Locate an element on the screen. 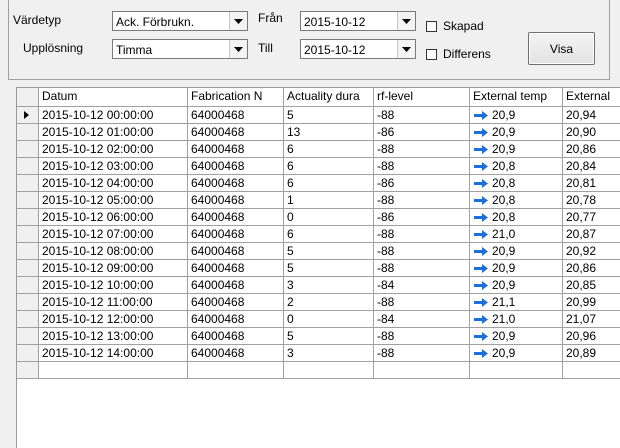 The height and width of the screenshot is (448, 620). cell-external: 20,94 is located at coordinates (591, 115).